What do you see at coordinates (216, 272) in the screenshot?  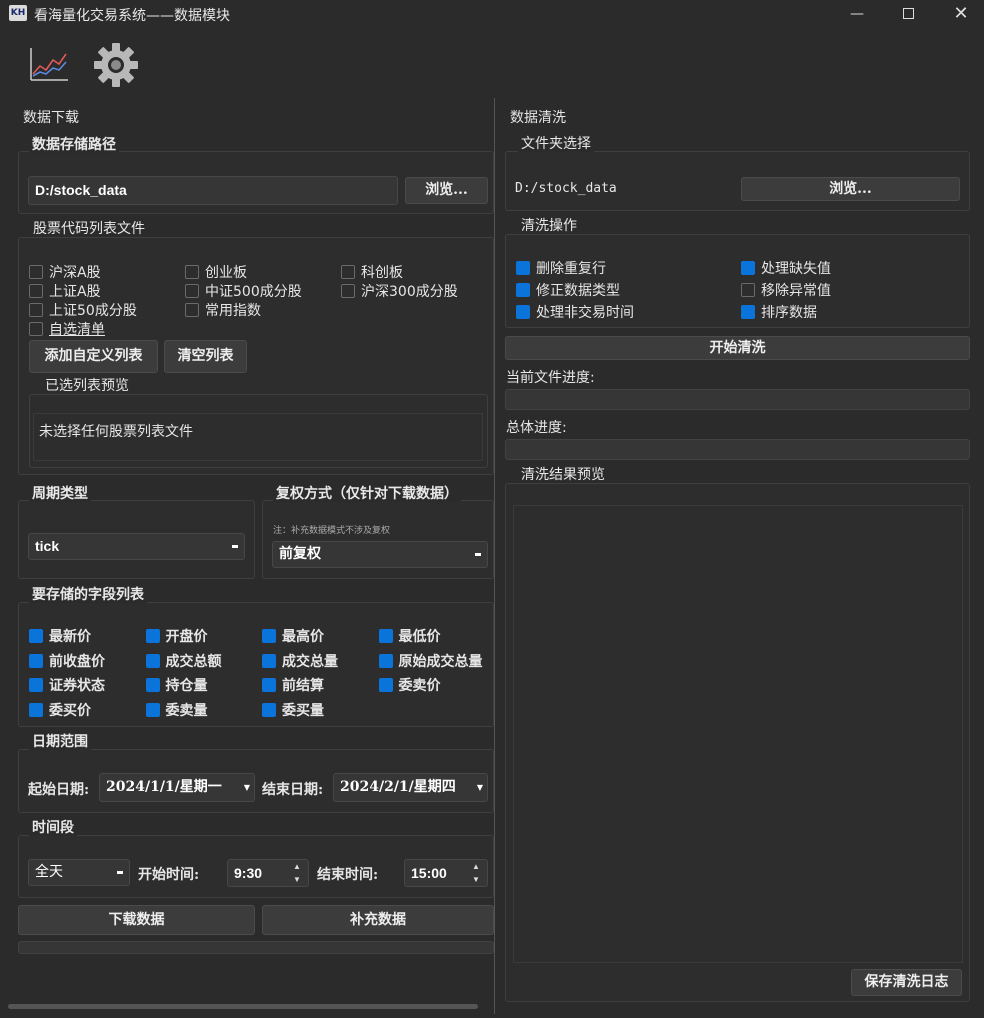 I see `stock-option-gem: 创业板` at bounding box center [216, 272].